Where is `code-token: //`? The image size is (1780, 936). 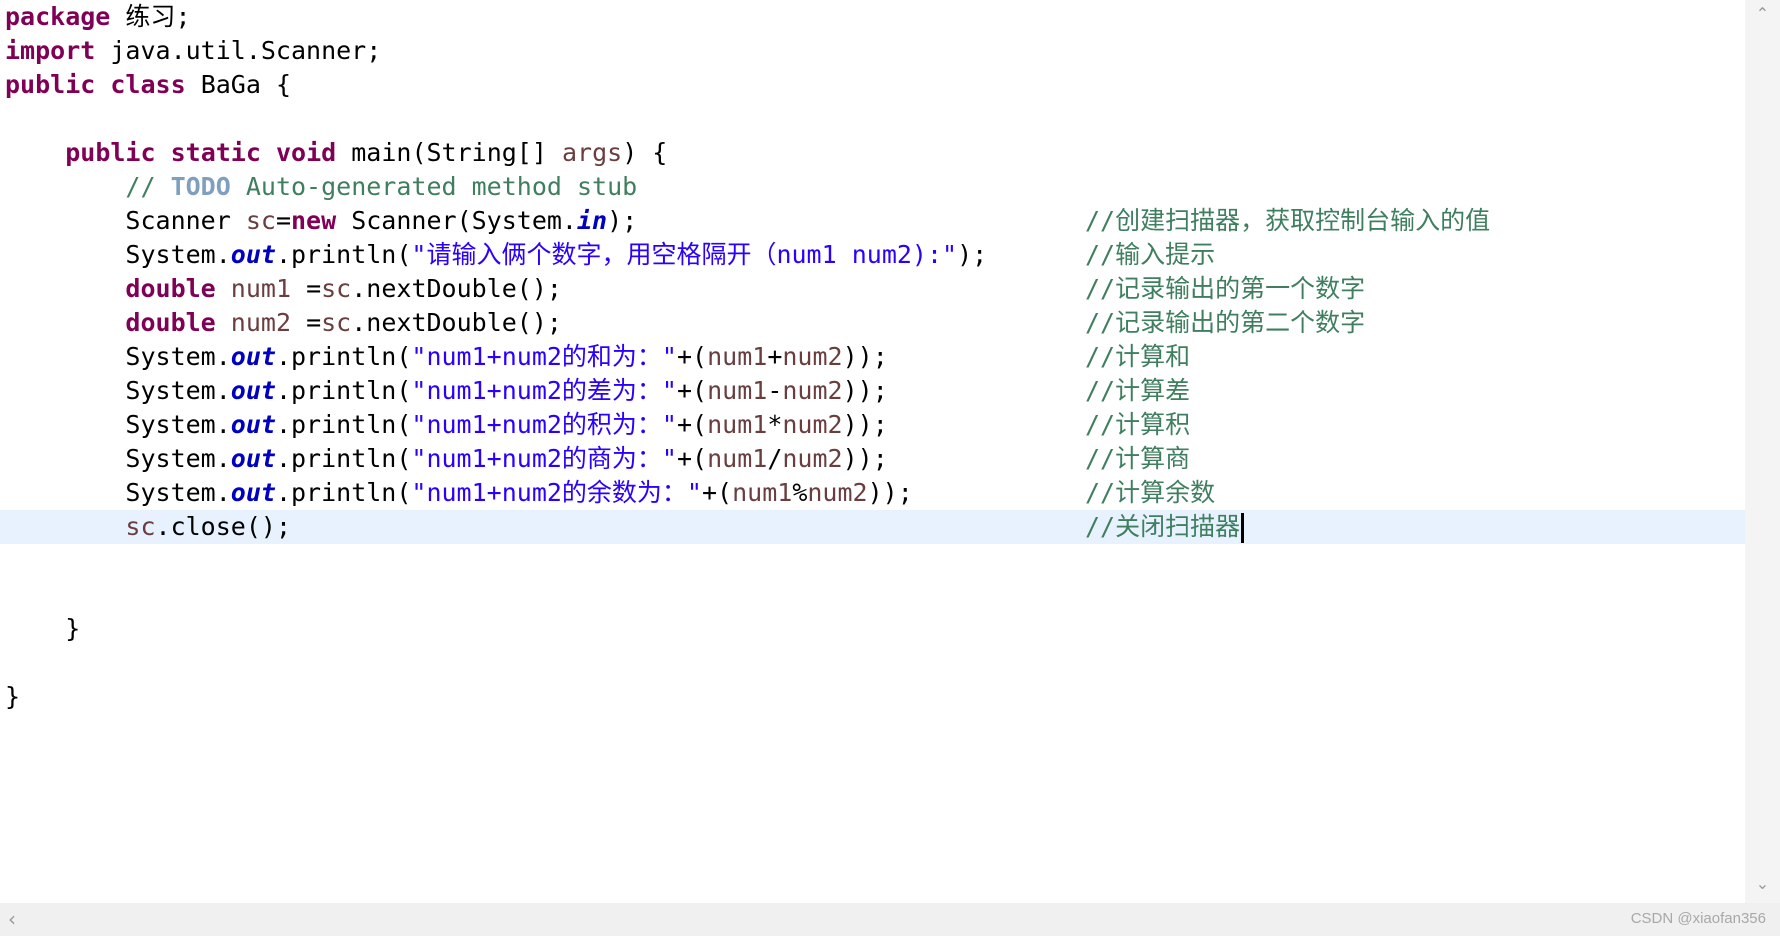 code-token: // is located at coordinates (88, 186).